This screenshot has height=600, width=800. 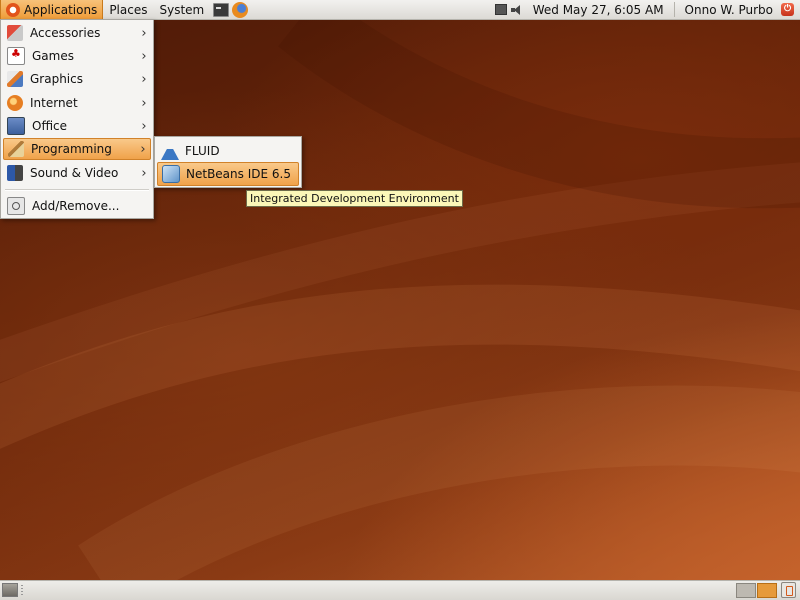 I want to click on accessories-icon, so click(x=15, y=33).